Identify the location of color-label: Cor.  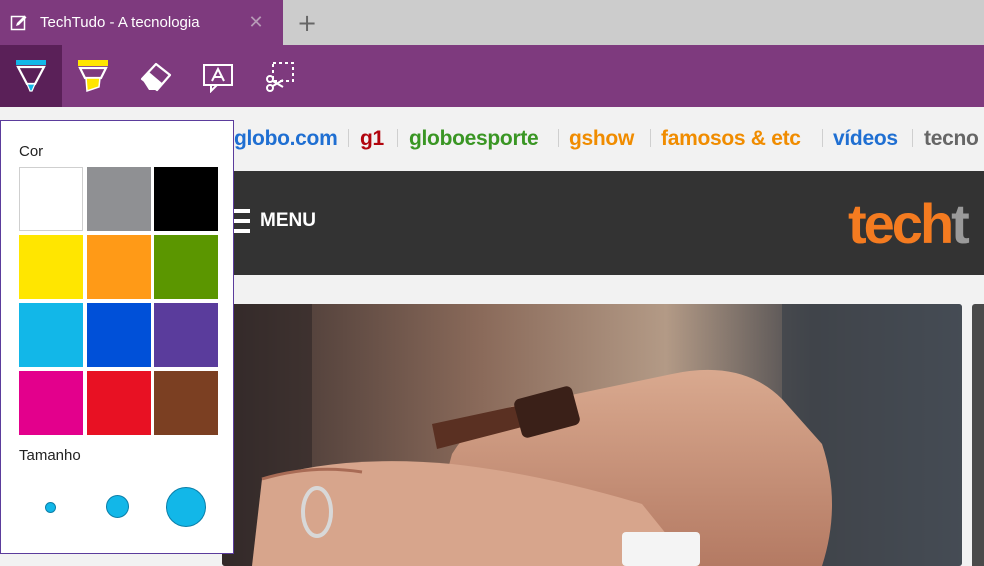
(31, 151).